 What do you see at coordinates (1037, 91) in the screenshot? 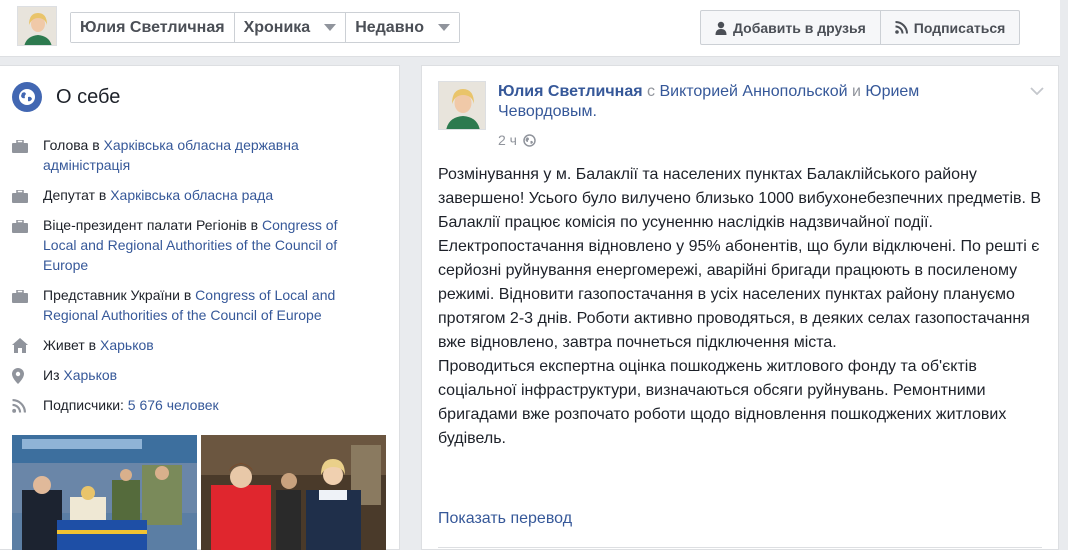
I see `post-options-chevron-icon` at bounding box center [1037, 91].